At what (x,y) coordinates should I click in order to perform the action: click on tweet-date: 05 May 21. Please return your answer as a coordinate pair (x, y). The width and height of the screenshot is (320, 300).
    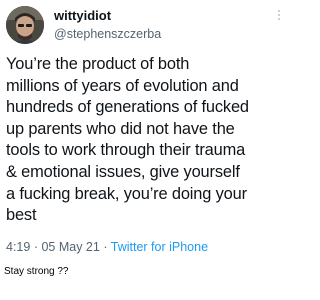
    Looking at the image, I should click on (70, 247).